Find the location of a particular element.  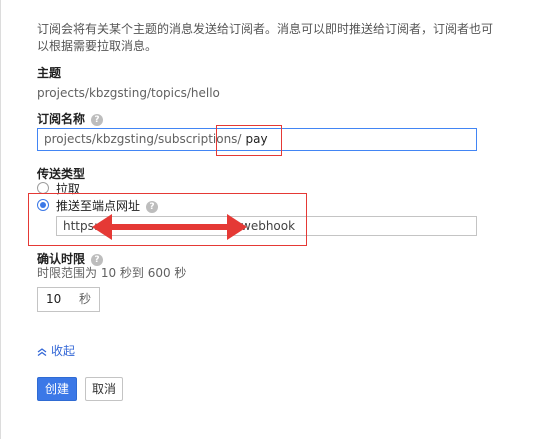

ack-deadline-field: 10 秒 is located at coordinates (68, 299).